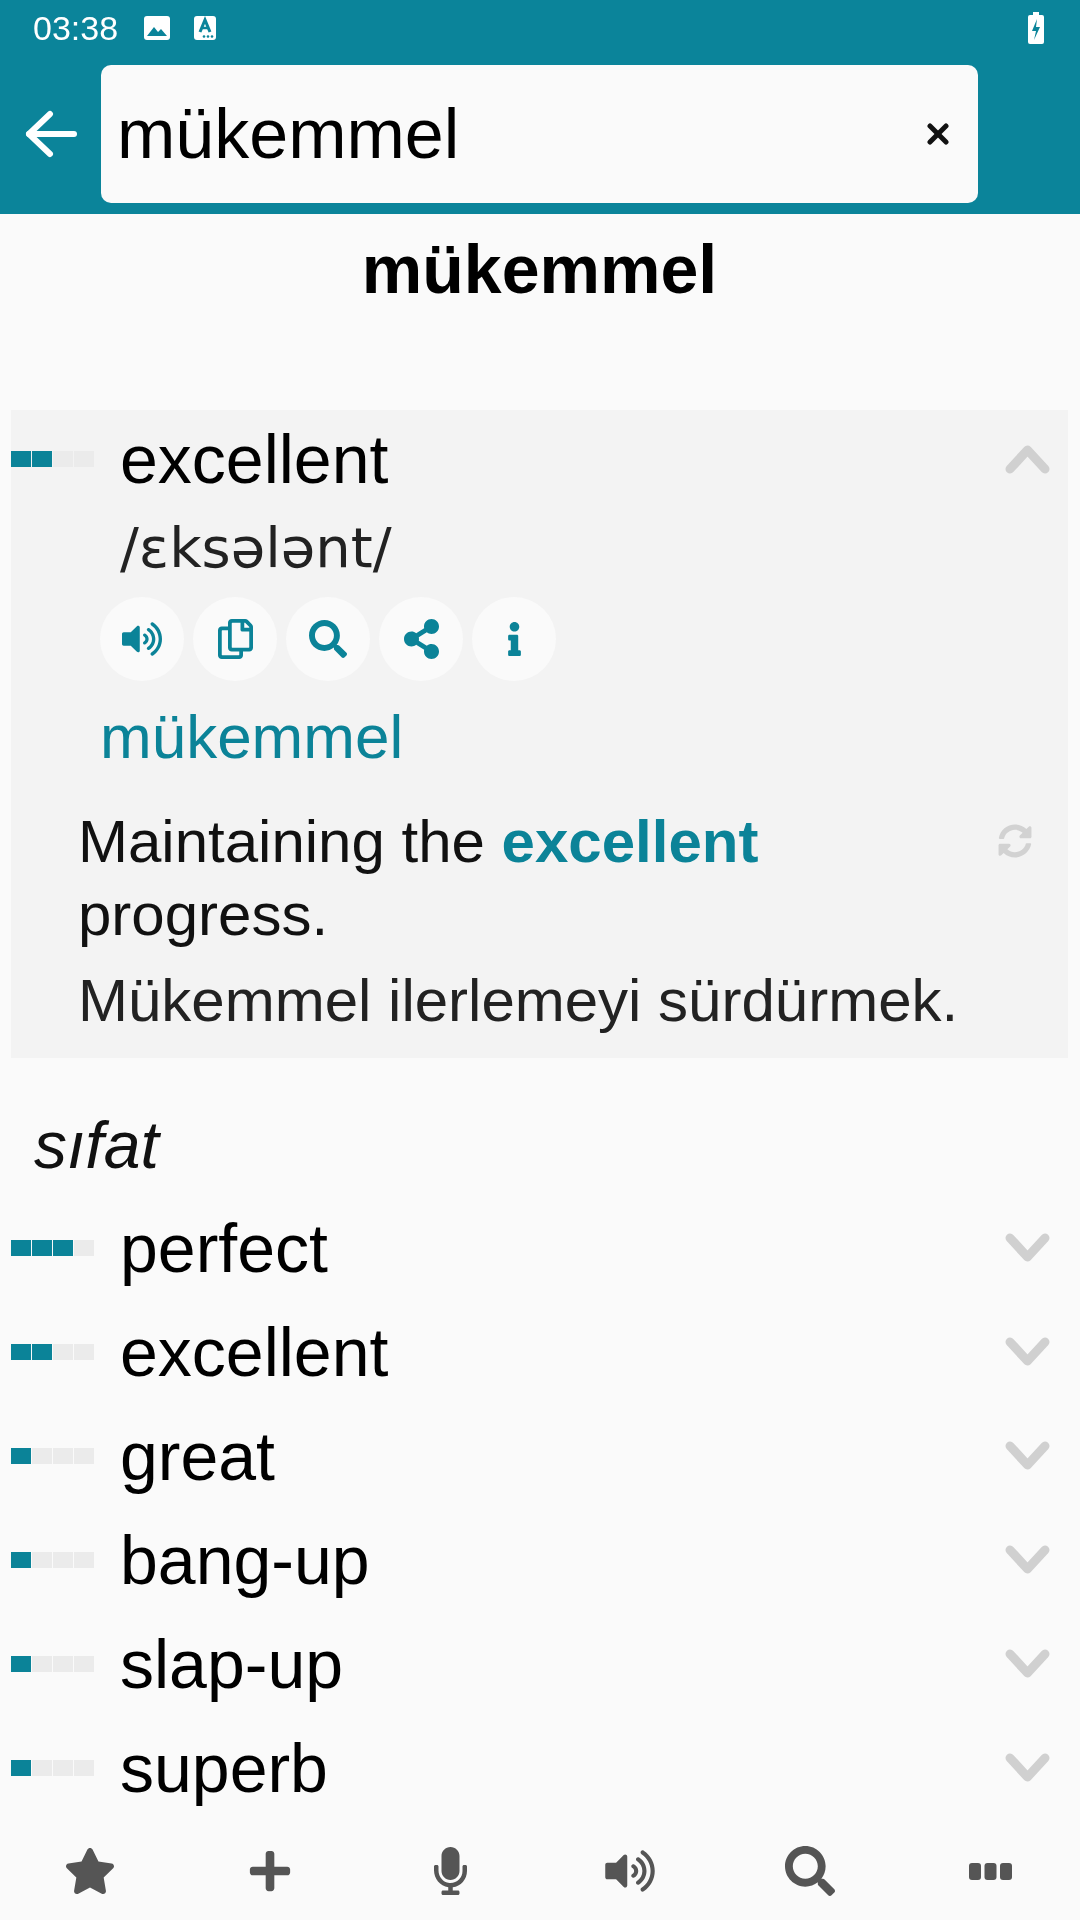  What do you see at coordinates (205, 27) in the screenshot?
I see `notification-tile-icon` at bounding box center [205, 27].